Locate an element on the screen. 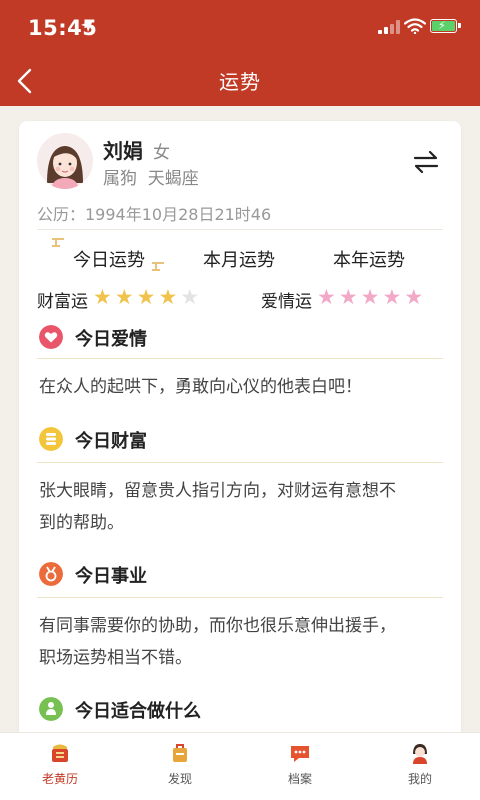 Image resolution: width=480 pixels, height=800 pixels. location-arrow-icon is located at coordinates (87, 26).